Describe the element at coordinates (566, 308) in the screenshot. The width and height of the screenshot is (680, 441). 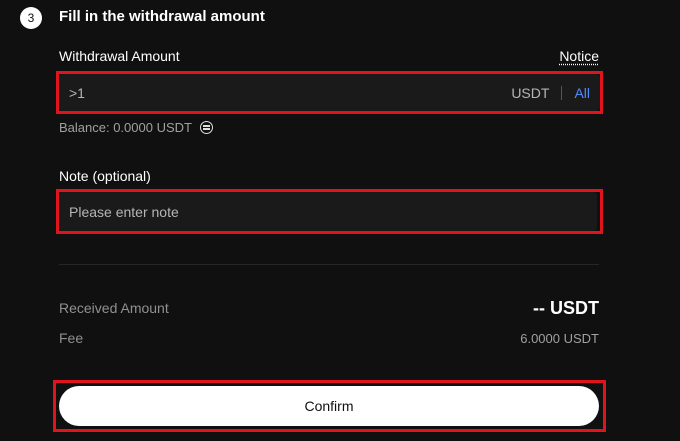
I see `received-amount-value: -- USDT` at that location.